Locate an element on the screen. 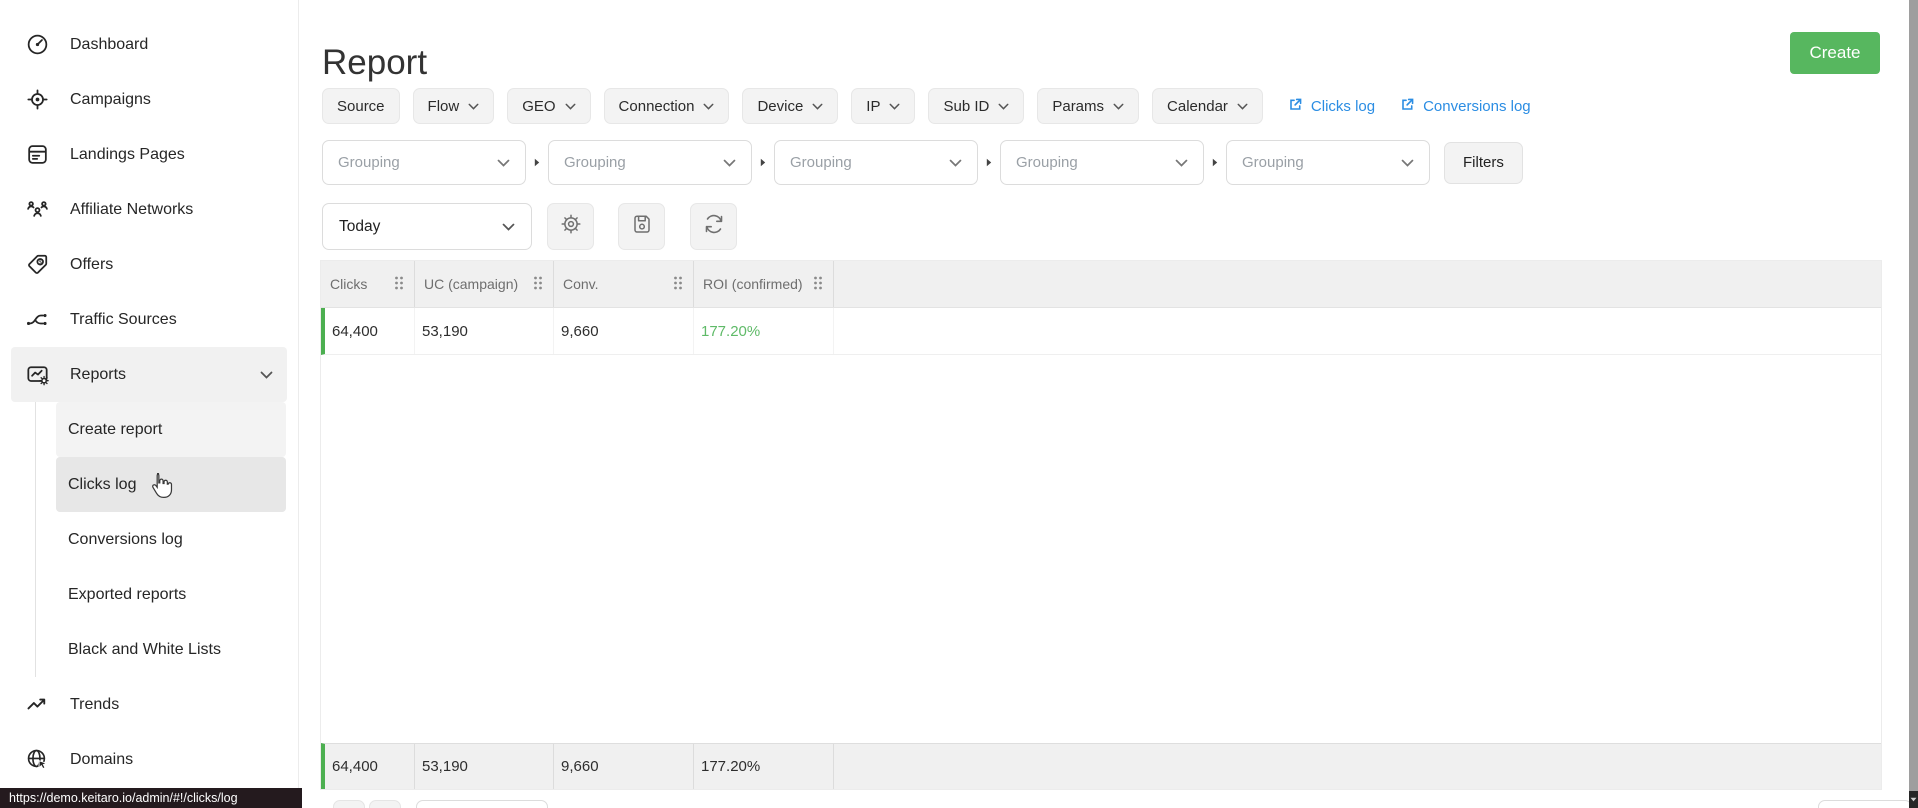  sidebar-item-offers: $ Offers is located at coordinates (149, 264).